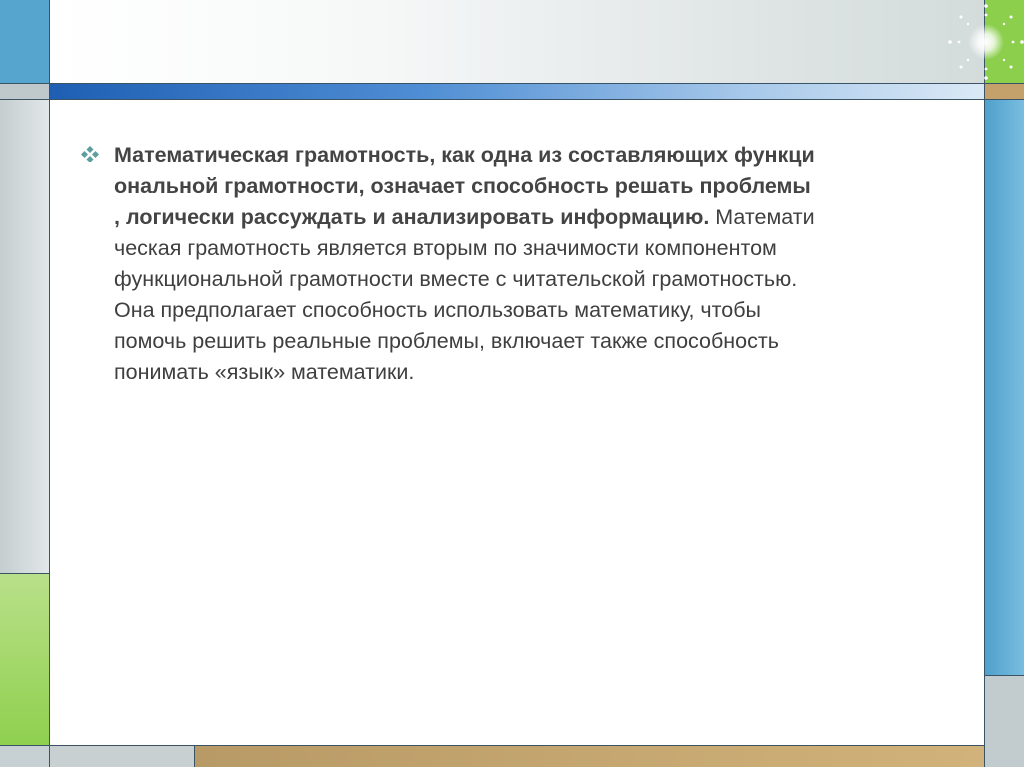 This screenshot has height=767, width=1024. What do you see at coordinates (589, 756) in the screenshot?
I see `footer-tan-strip` at bounding box center [589, 756].